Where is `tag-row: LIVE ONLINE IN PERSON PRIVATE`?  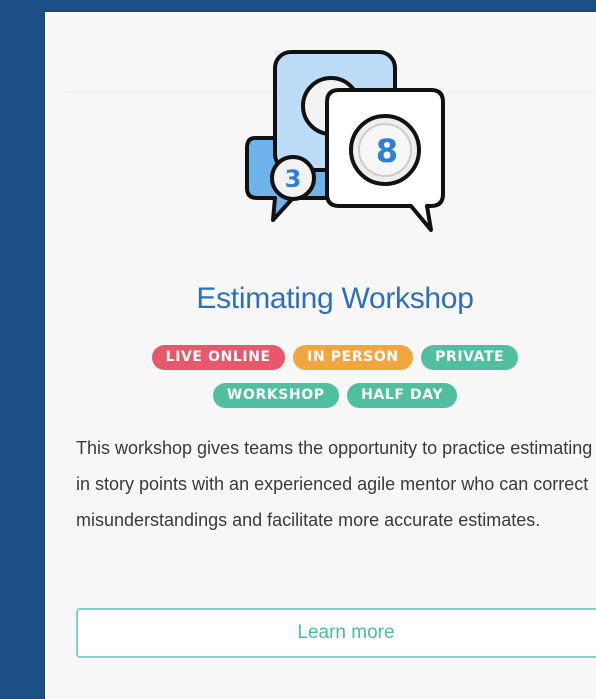
tag-row: LIVE ONLINE IN PERSON PRIVATE is located at coordinates (320, 357).